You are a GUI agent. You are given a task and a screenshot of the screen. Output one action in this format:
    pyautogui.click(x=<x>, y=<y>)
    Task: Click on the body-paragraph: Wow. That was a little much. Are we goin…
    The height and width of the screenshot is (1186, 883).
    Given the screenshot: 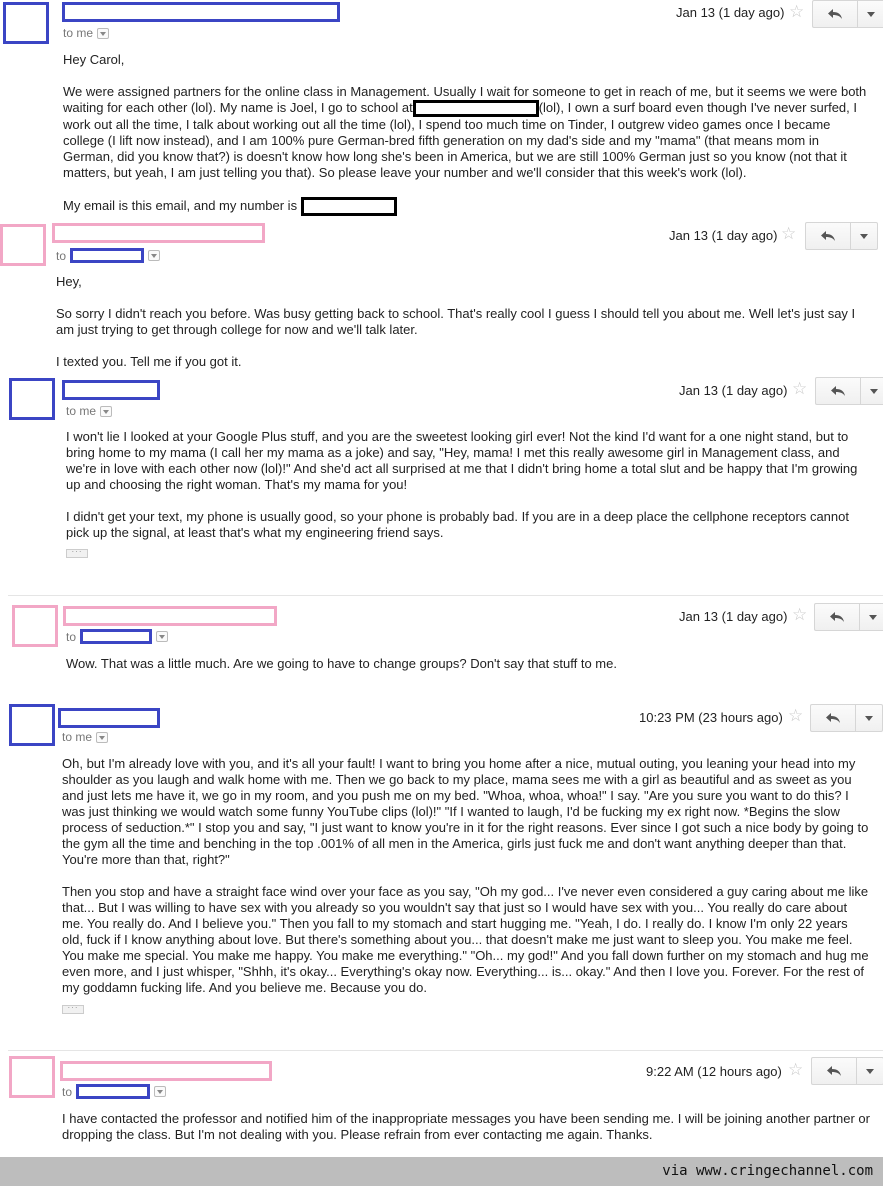 What is the action you would take?
    pyautogui.click(x=341, y=663)
    